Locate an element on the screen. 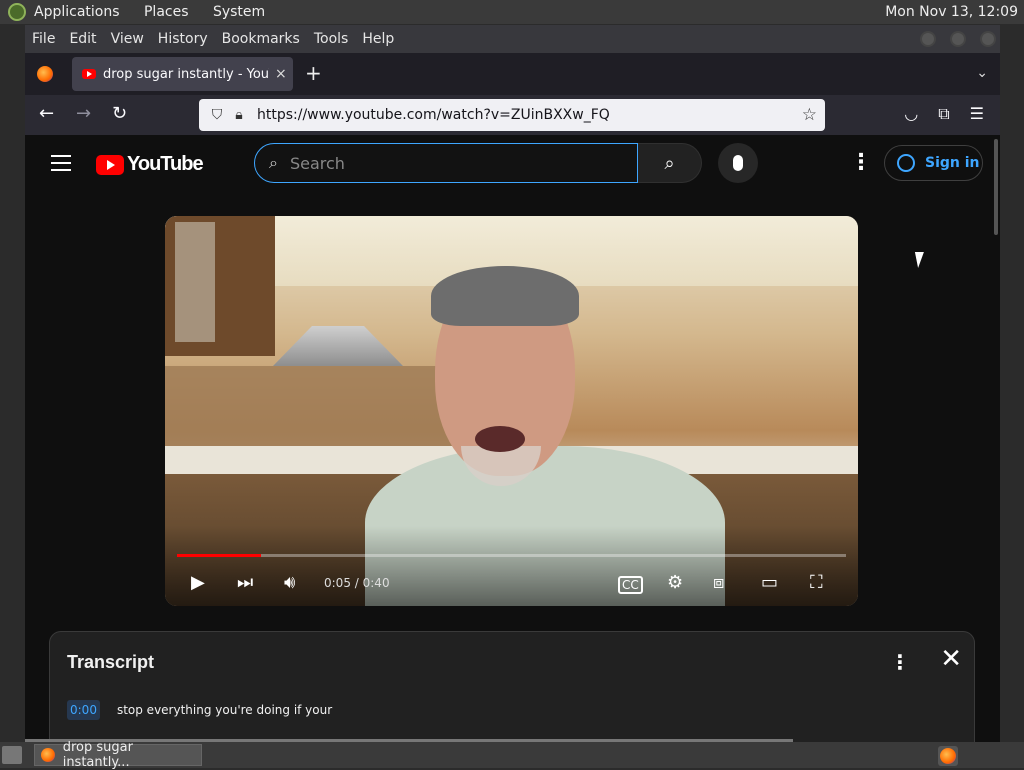 The width and height of the screenshot is (1024, 770). miniplayer-icon: ⧈ is located at coordinates (718, 583).